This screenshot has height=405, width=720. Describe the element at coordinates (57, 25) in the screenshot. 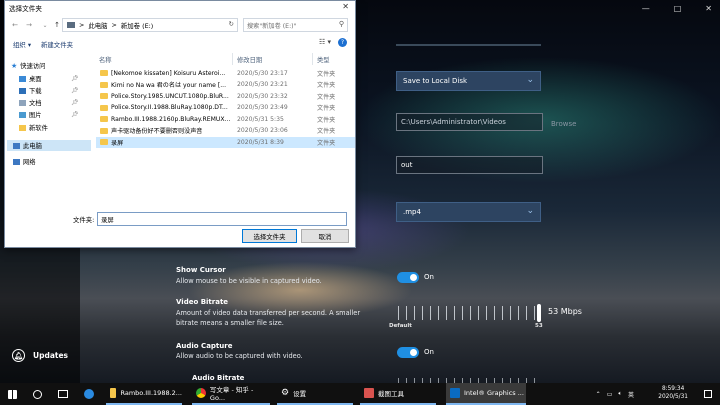

I see `up-button: ↑` at that location.